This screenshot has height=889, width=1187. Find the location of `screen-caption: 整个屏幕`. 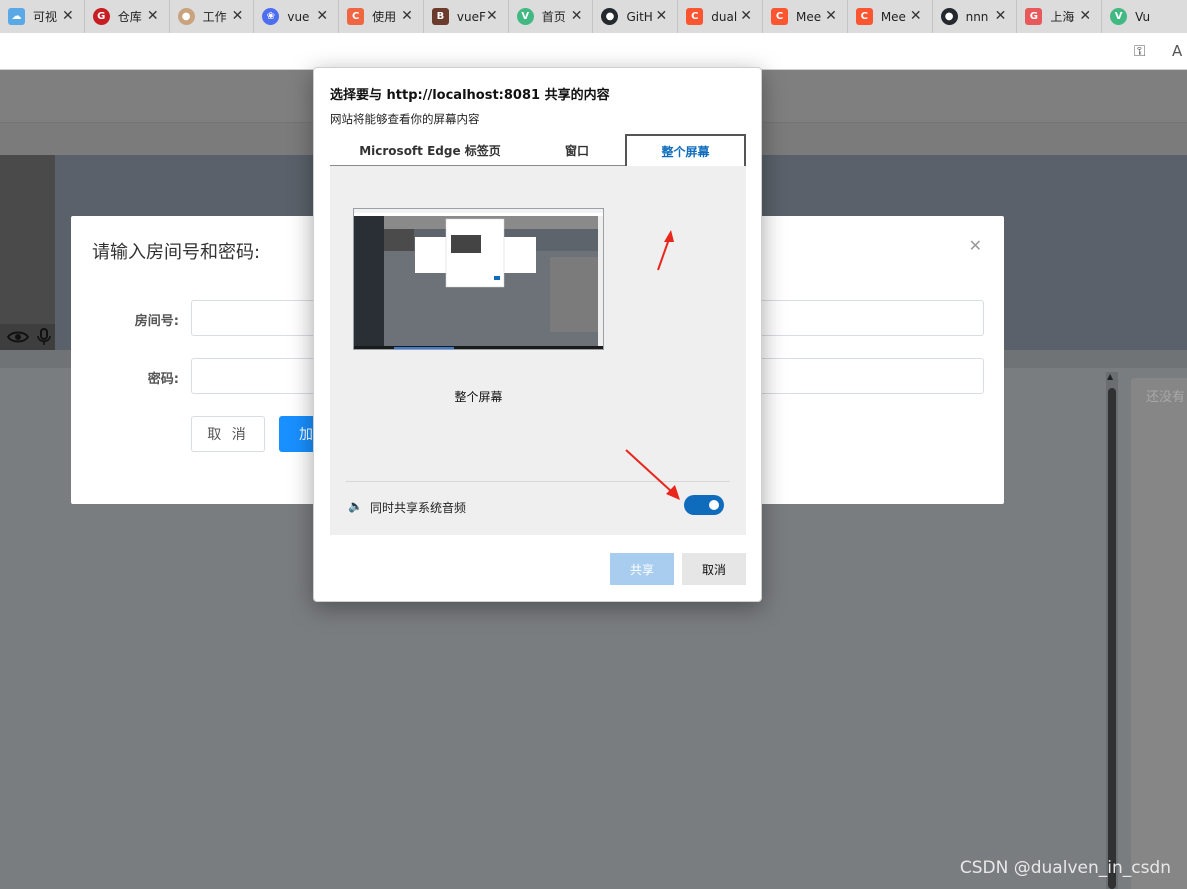

screen-caption: 整个屏幕 is located at coordinates (478, 397).